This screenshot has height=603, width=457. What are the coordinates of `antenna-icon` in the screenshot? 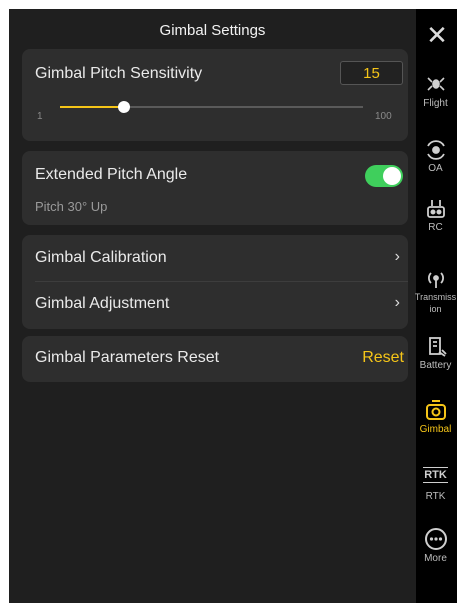 It's located at (435, 280).